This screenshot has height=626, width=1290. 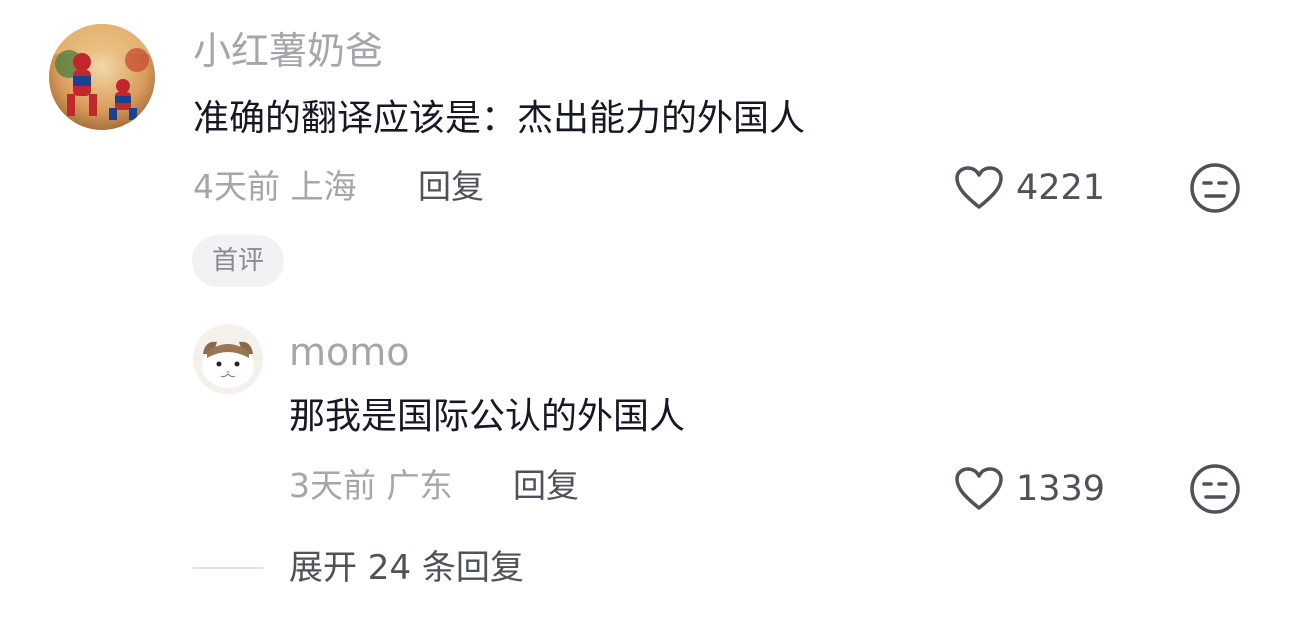 I want to click on spiderman-avatar-image, so click(x=102, y=77).